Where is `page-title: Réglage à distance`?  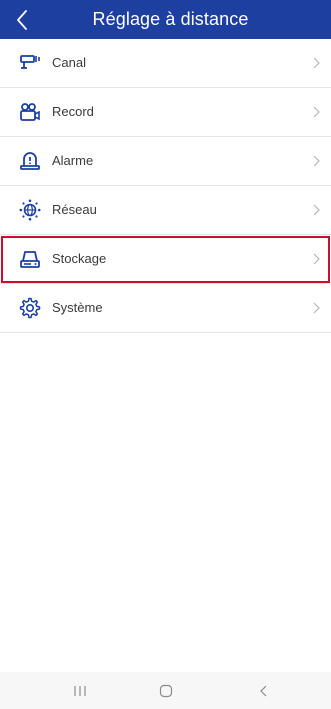
page-title: Réglage à distance is located at coordinates (170, 19).